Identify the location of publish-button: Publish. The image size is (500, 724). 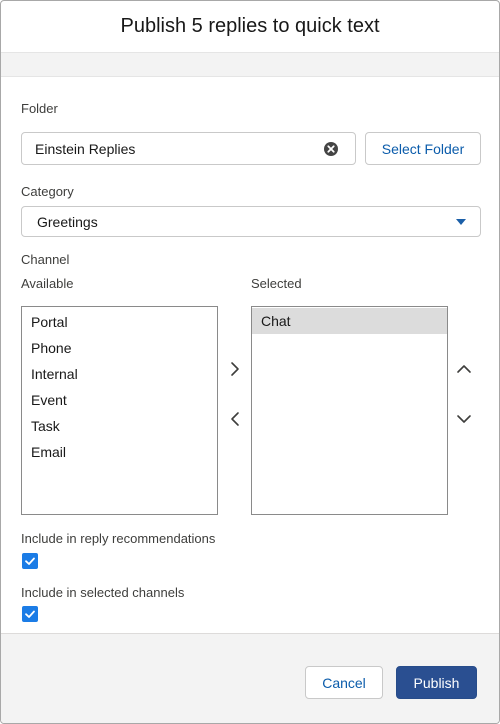
(436, 682).